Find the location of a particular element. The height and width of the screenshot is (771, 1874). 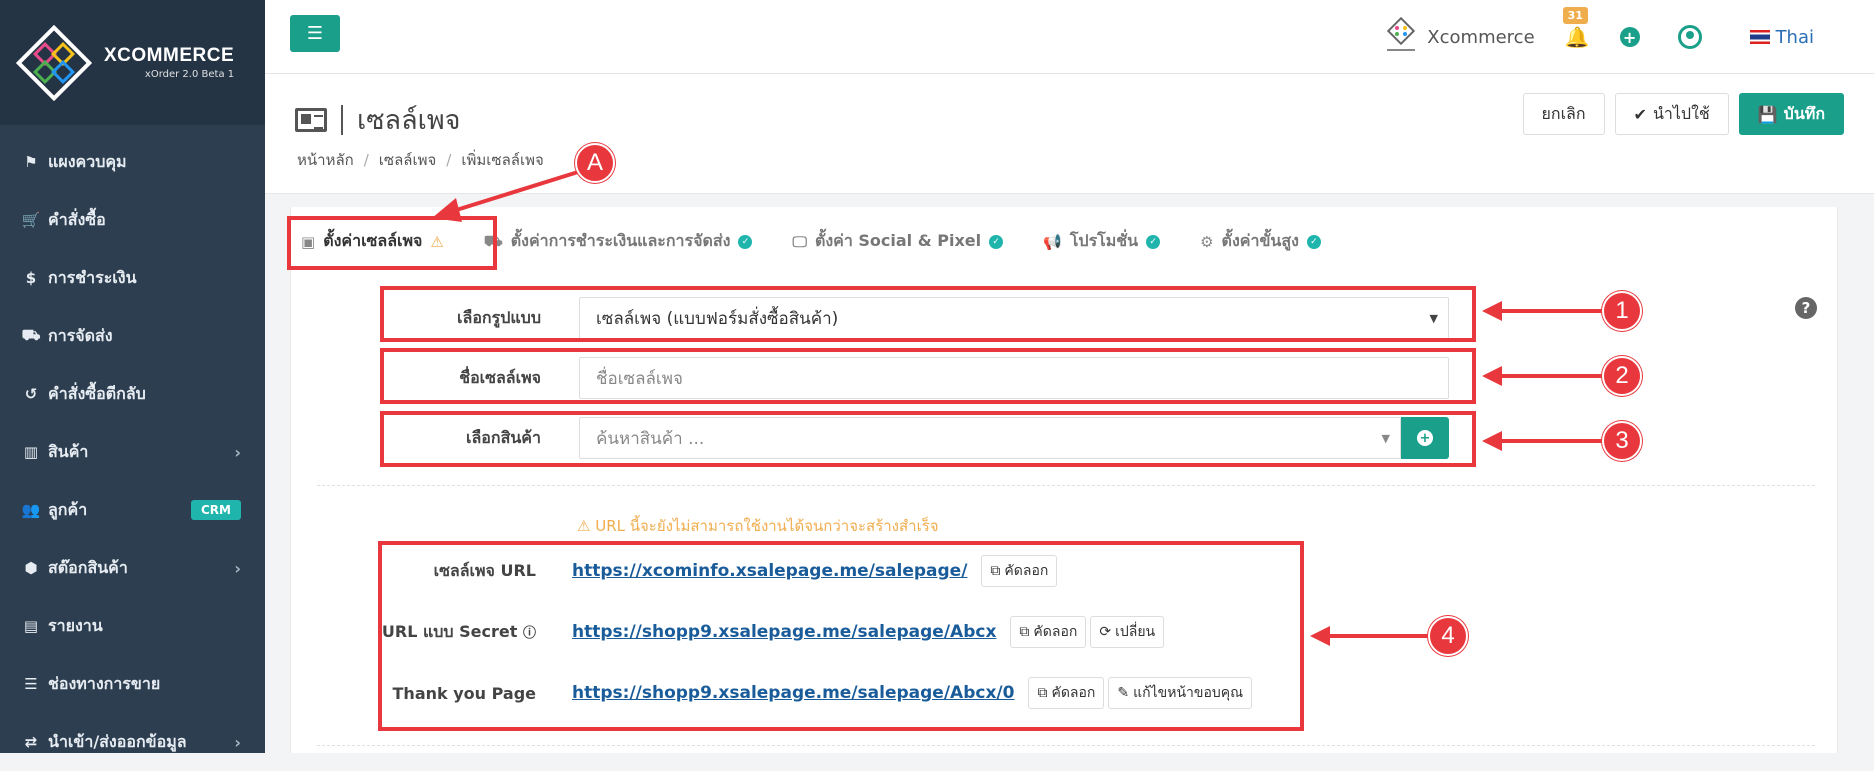

sidebar-item-stock: ⬢ สต๊อกสินค้า › is located at coordinates (132, 568).